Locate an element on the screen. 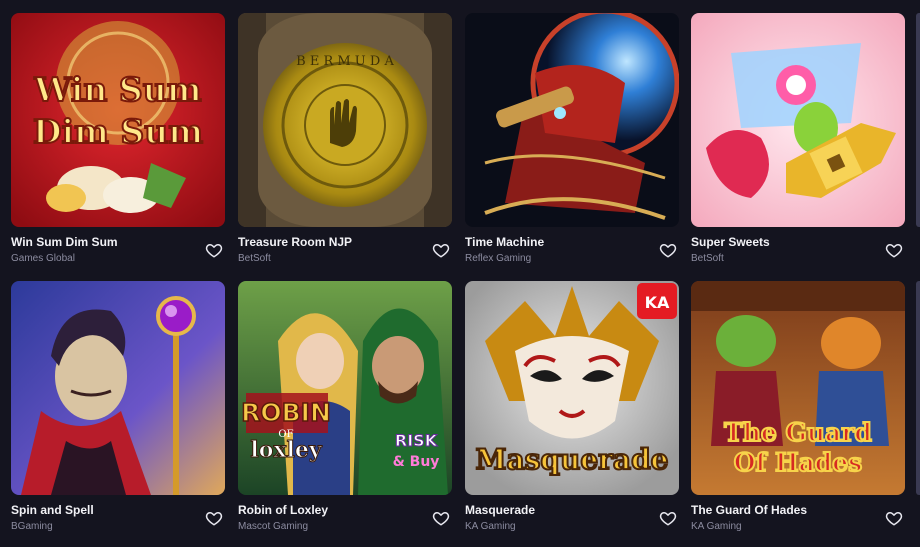 Image resolution: width=920 pixels, height=547 pixels. game-title: Masquerade is located at coordinates (500, 510).